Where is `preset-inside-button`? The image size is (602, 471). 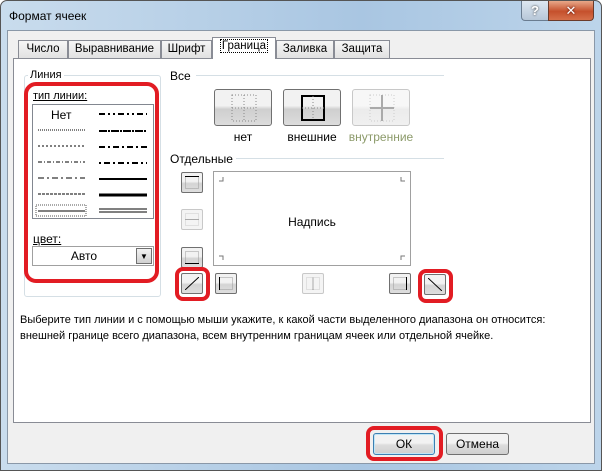 preset-inside-button is located at coordinates (381, 107).